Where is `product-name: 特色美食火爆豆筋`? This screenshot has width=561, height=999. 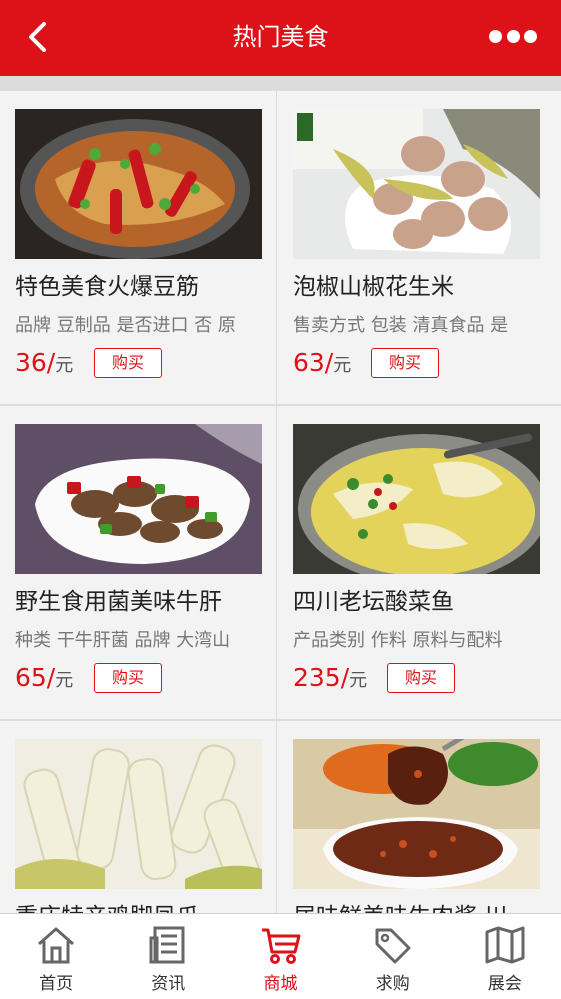
product-name: 特色美食火爆豆筋 is located at coordinates (142, 287).